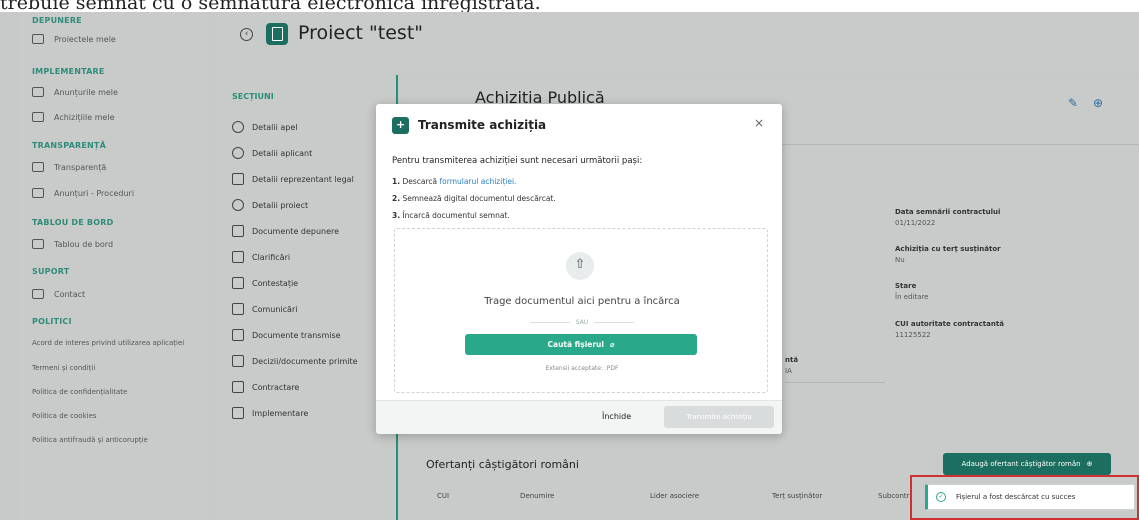  I want to click on field-label: ntă, so click(792, 360).